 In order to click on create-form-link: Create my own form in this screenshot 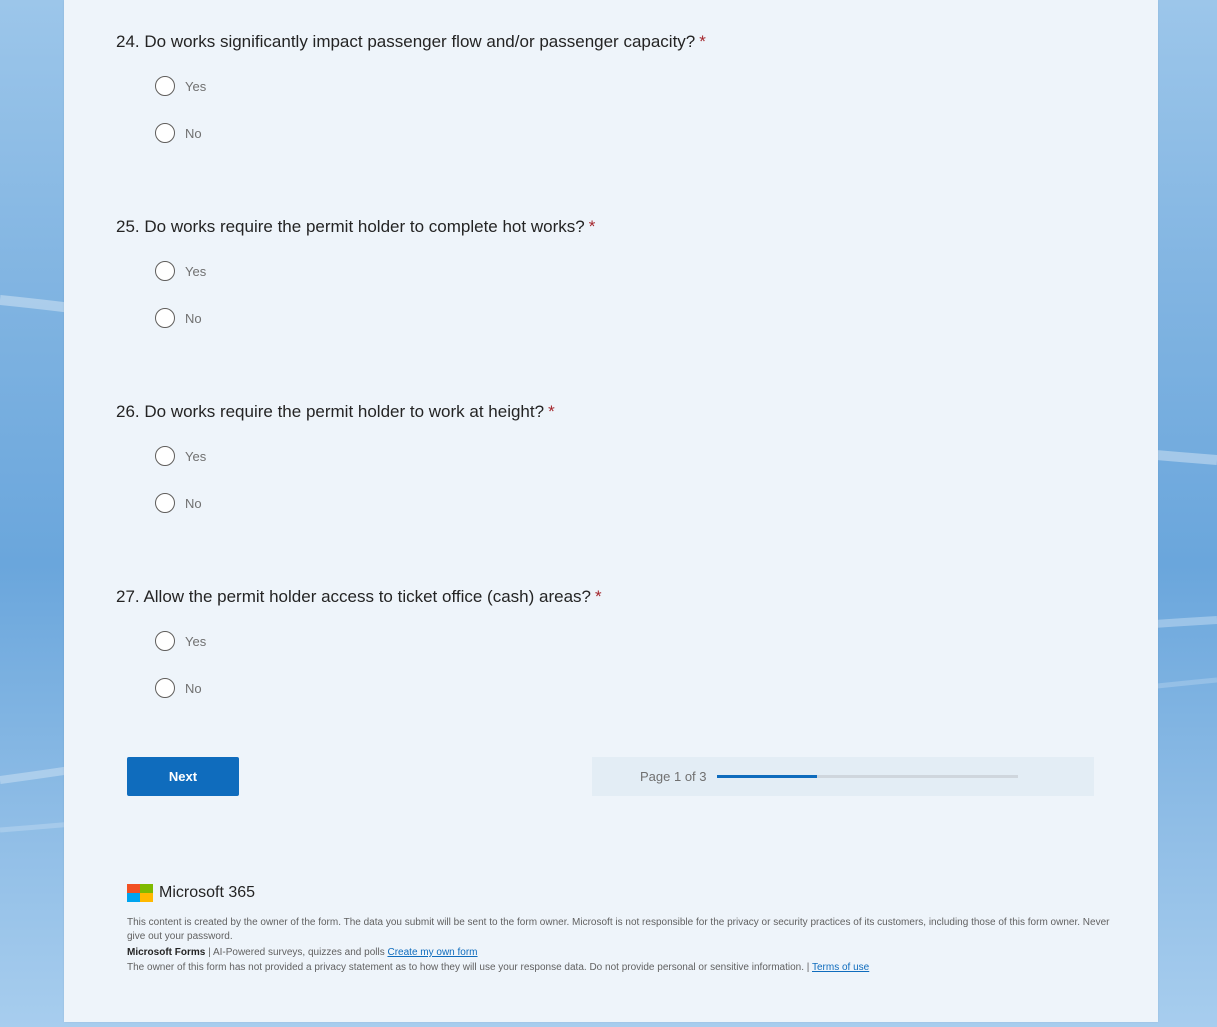, I will do `click(432, 952)`.